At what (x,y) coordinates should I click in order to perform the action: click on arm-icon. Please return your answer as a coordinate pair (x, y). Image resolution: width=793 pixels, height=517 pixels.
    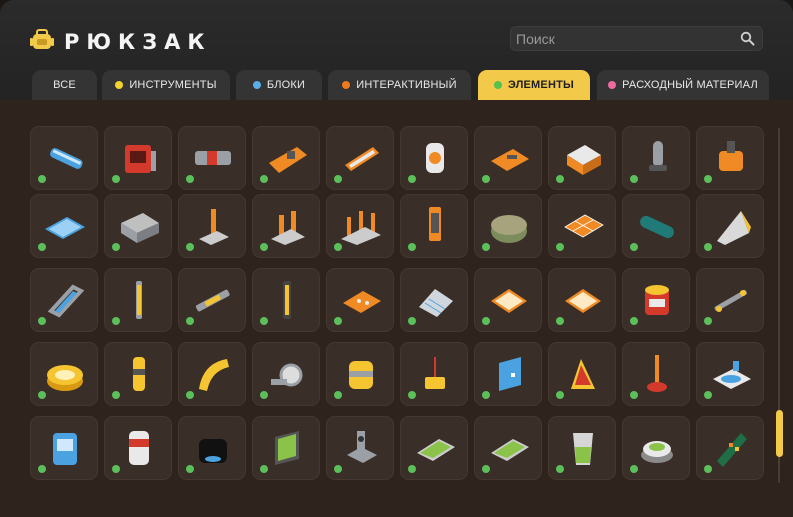
    Looking at the image, I should click on (658, 156).